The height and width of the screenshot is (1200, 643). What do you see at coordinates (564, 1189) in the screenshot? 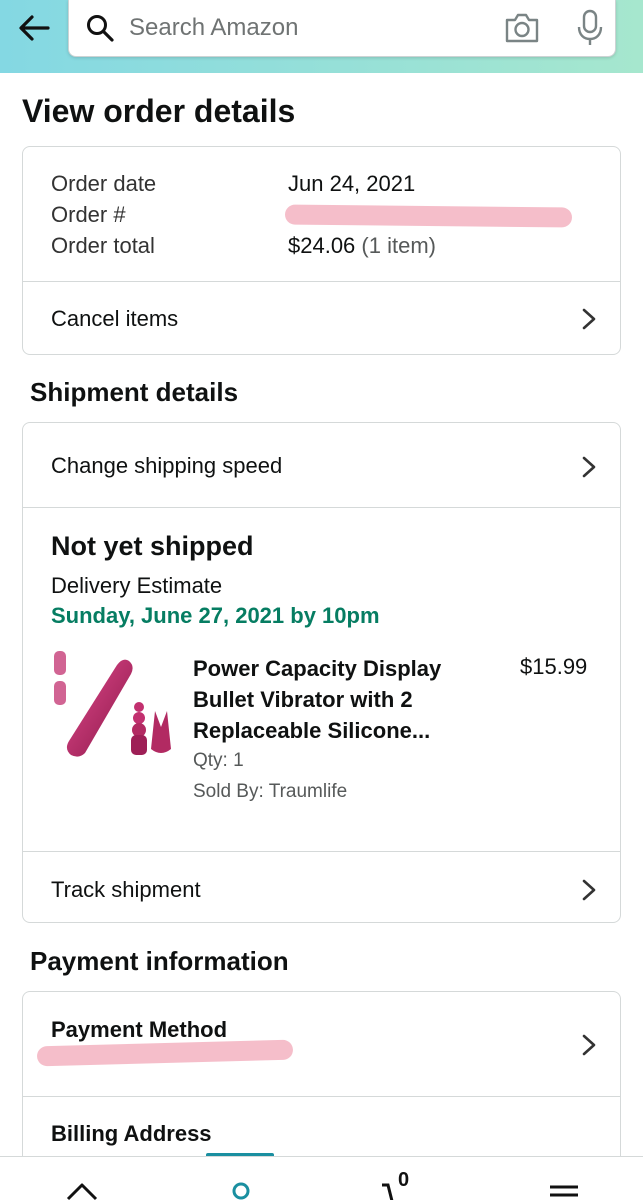
I see `menu-icon` at bounding box center [564, 1189].